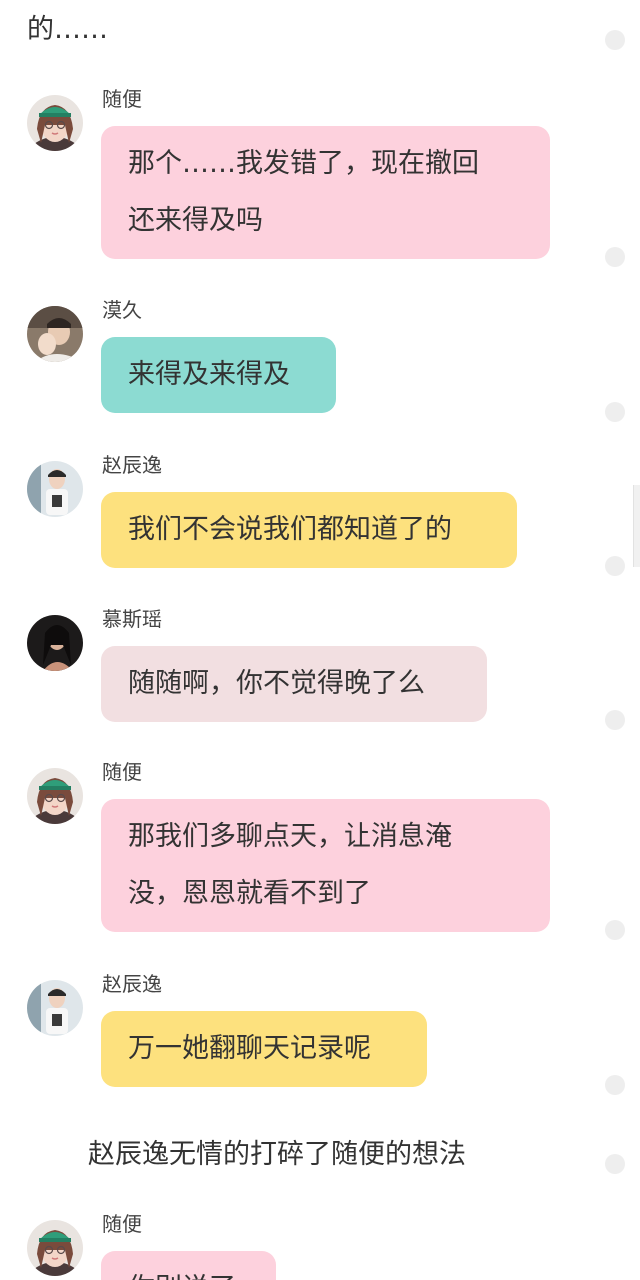 The height and width of the screenshot is (1280, 640). What do you see at coordinates (294, 684) in the screenshot?
I see `message-bubble: 随随啊，你不觉得晚了么` at bounding box center [294, 684].